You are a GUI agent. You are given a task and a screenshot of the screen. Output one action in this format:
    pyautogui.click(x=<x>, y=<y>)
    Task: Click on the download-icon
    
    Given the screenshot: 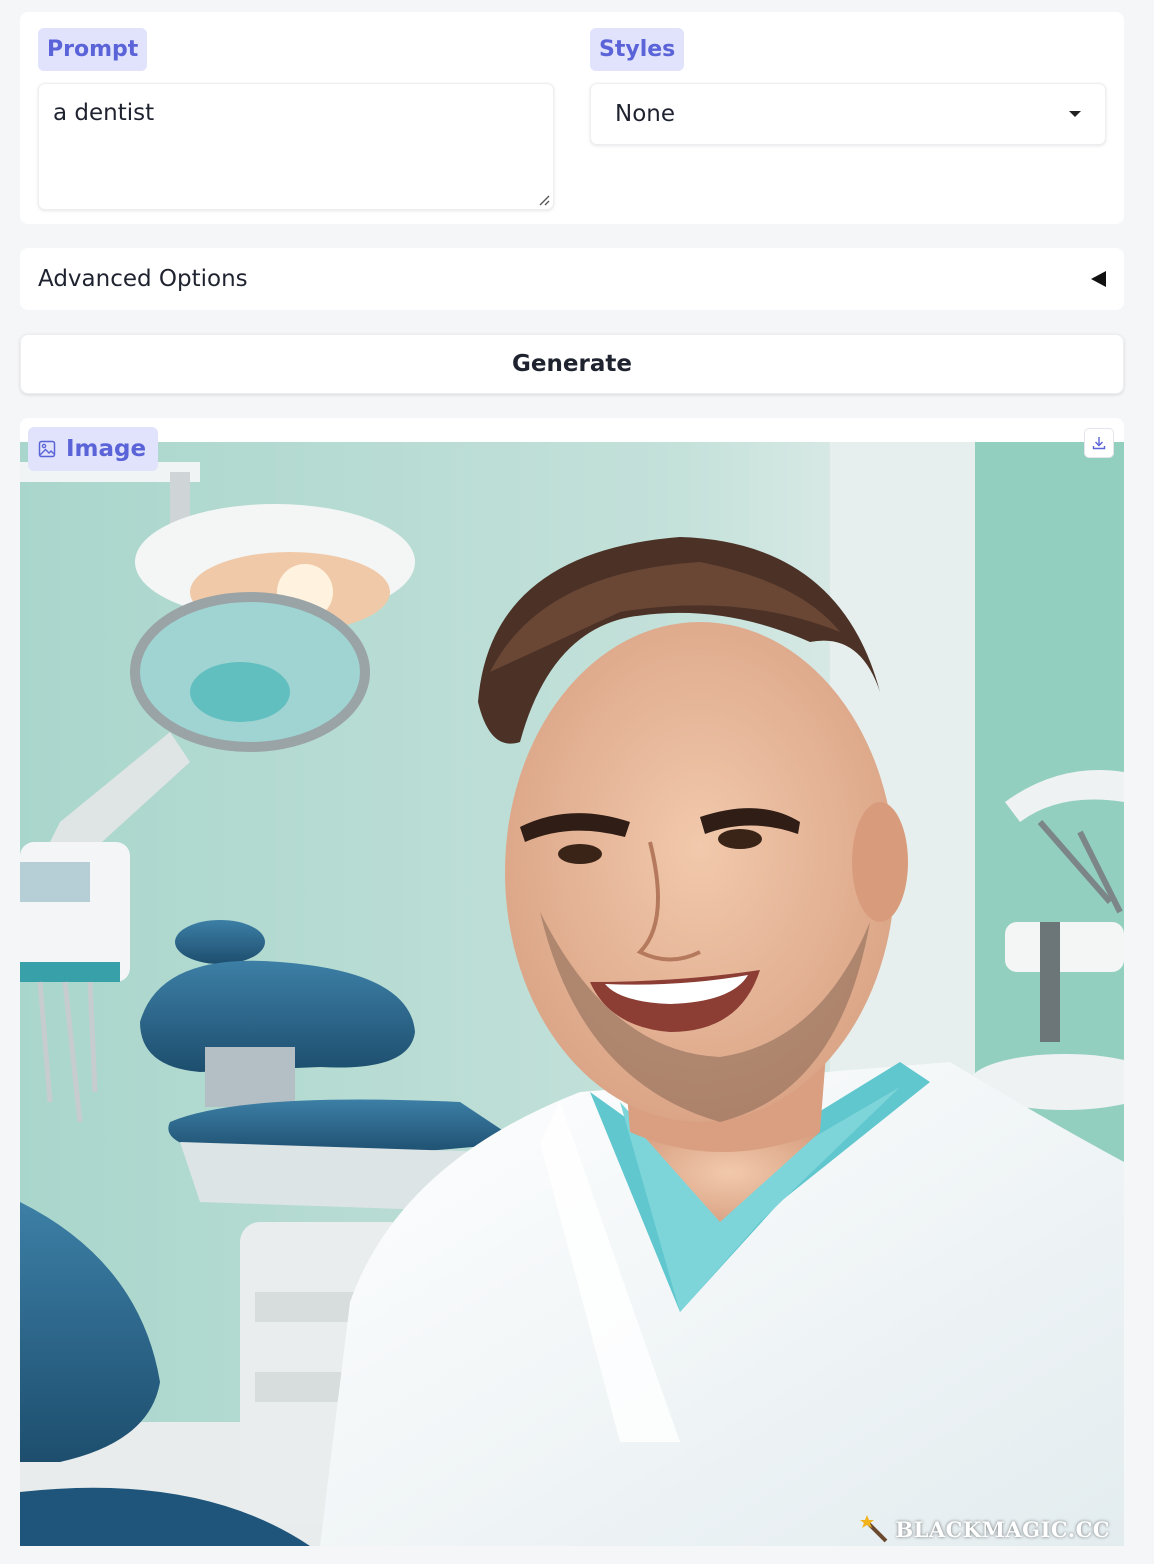 What is the action you would take?
    pyautogui.click(x=1099, y=443)
    